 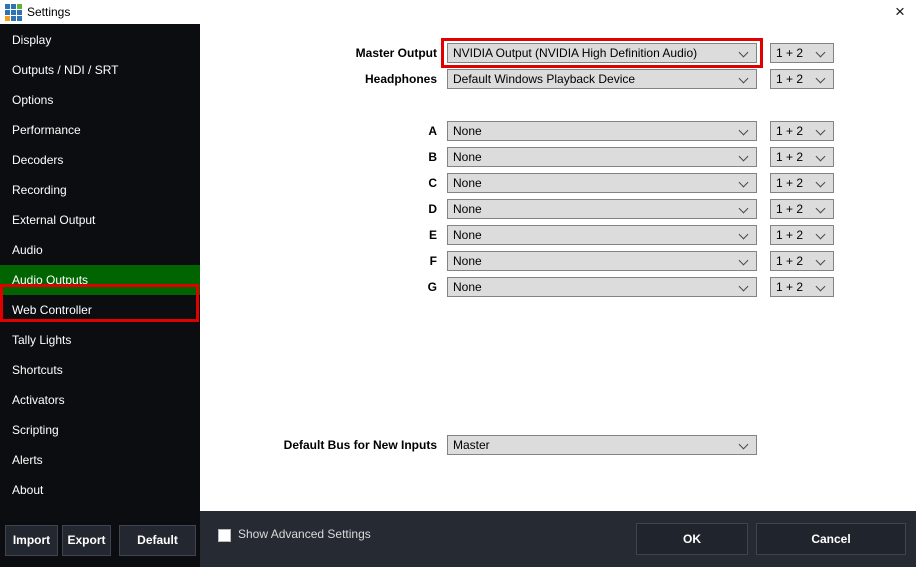 I want to click on bus-a-device-select: None, so click(x=602, y=131).